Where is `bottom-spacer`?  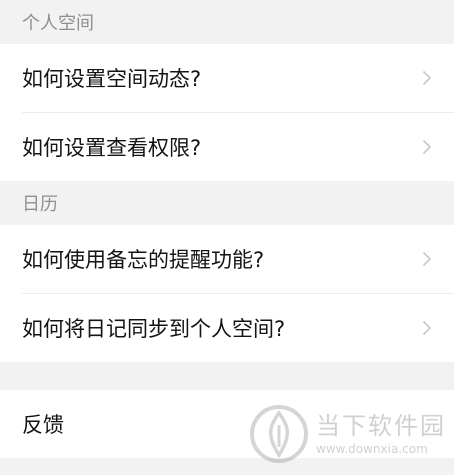 bottom-spacer is located at coordinates (227, 466).